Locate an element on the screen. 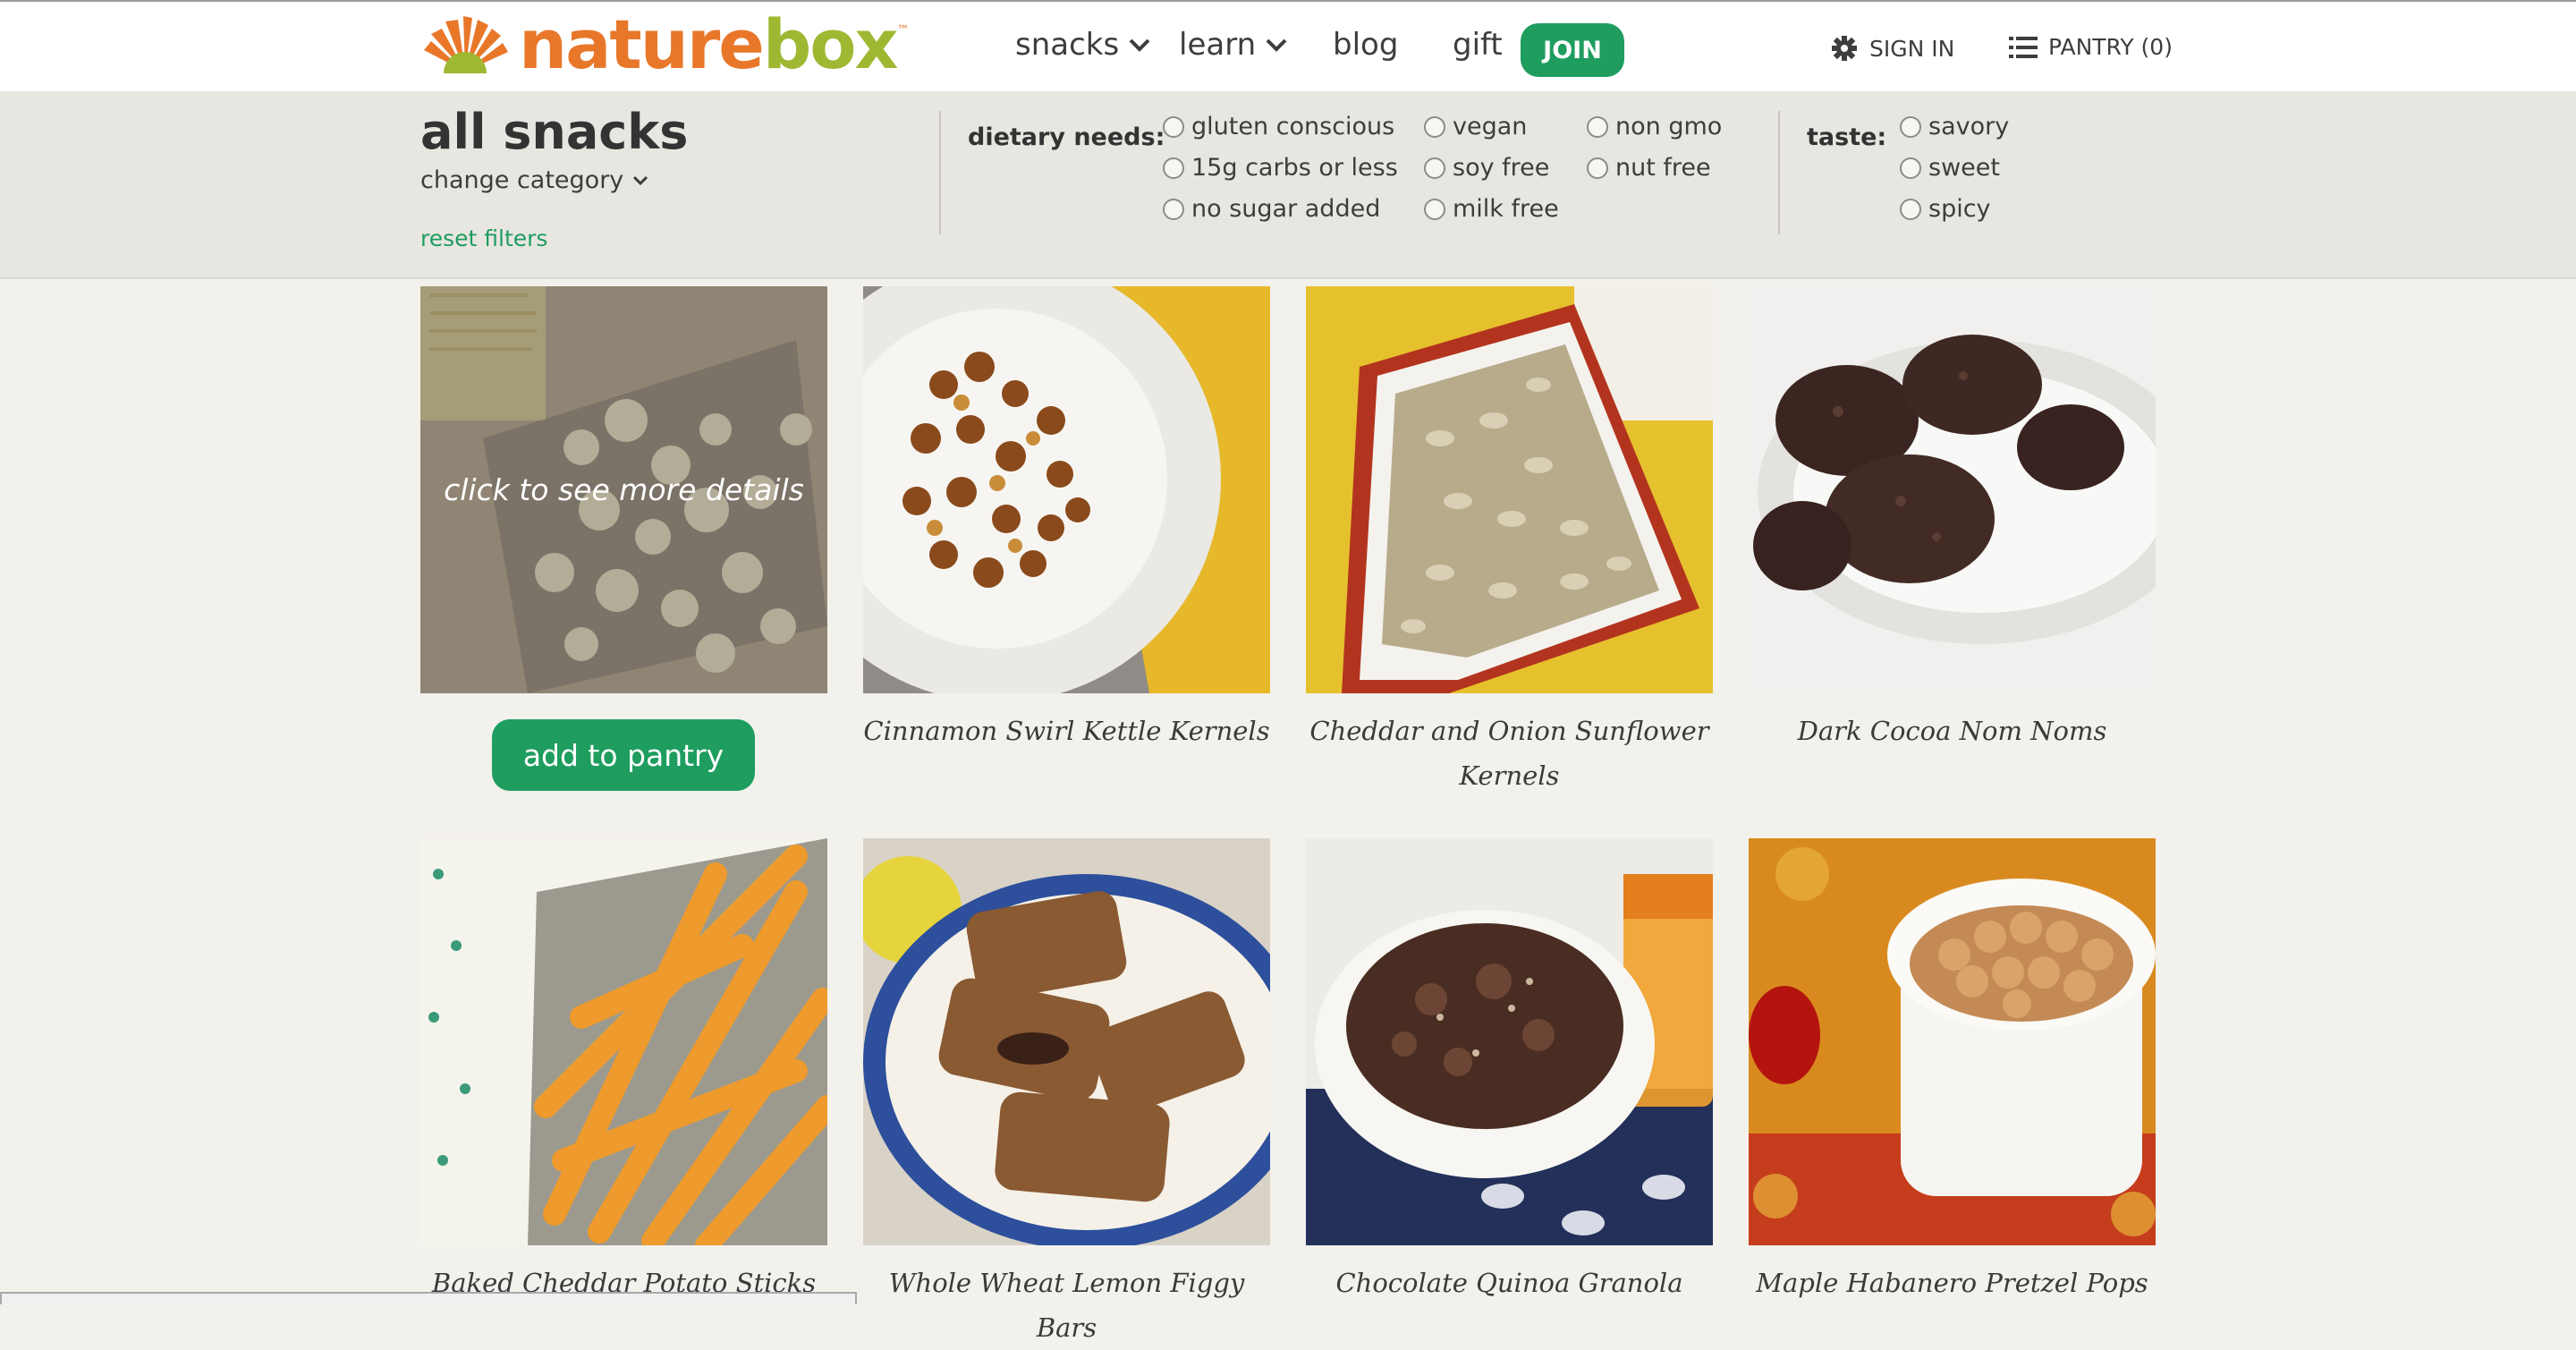 The image size is (2576, 1350). change-category-dropdown: change category is located at coordinates (534, 180).